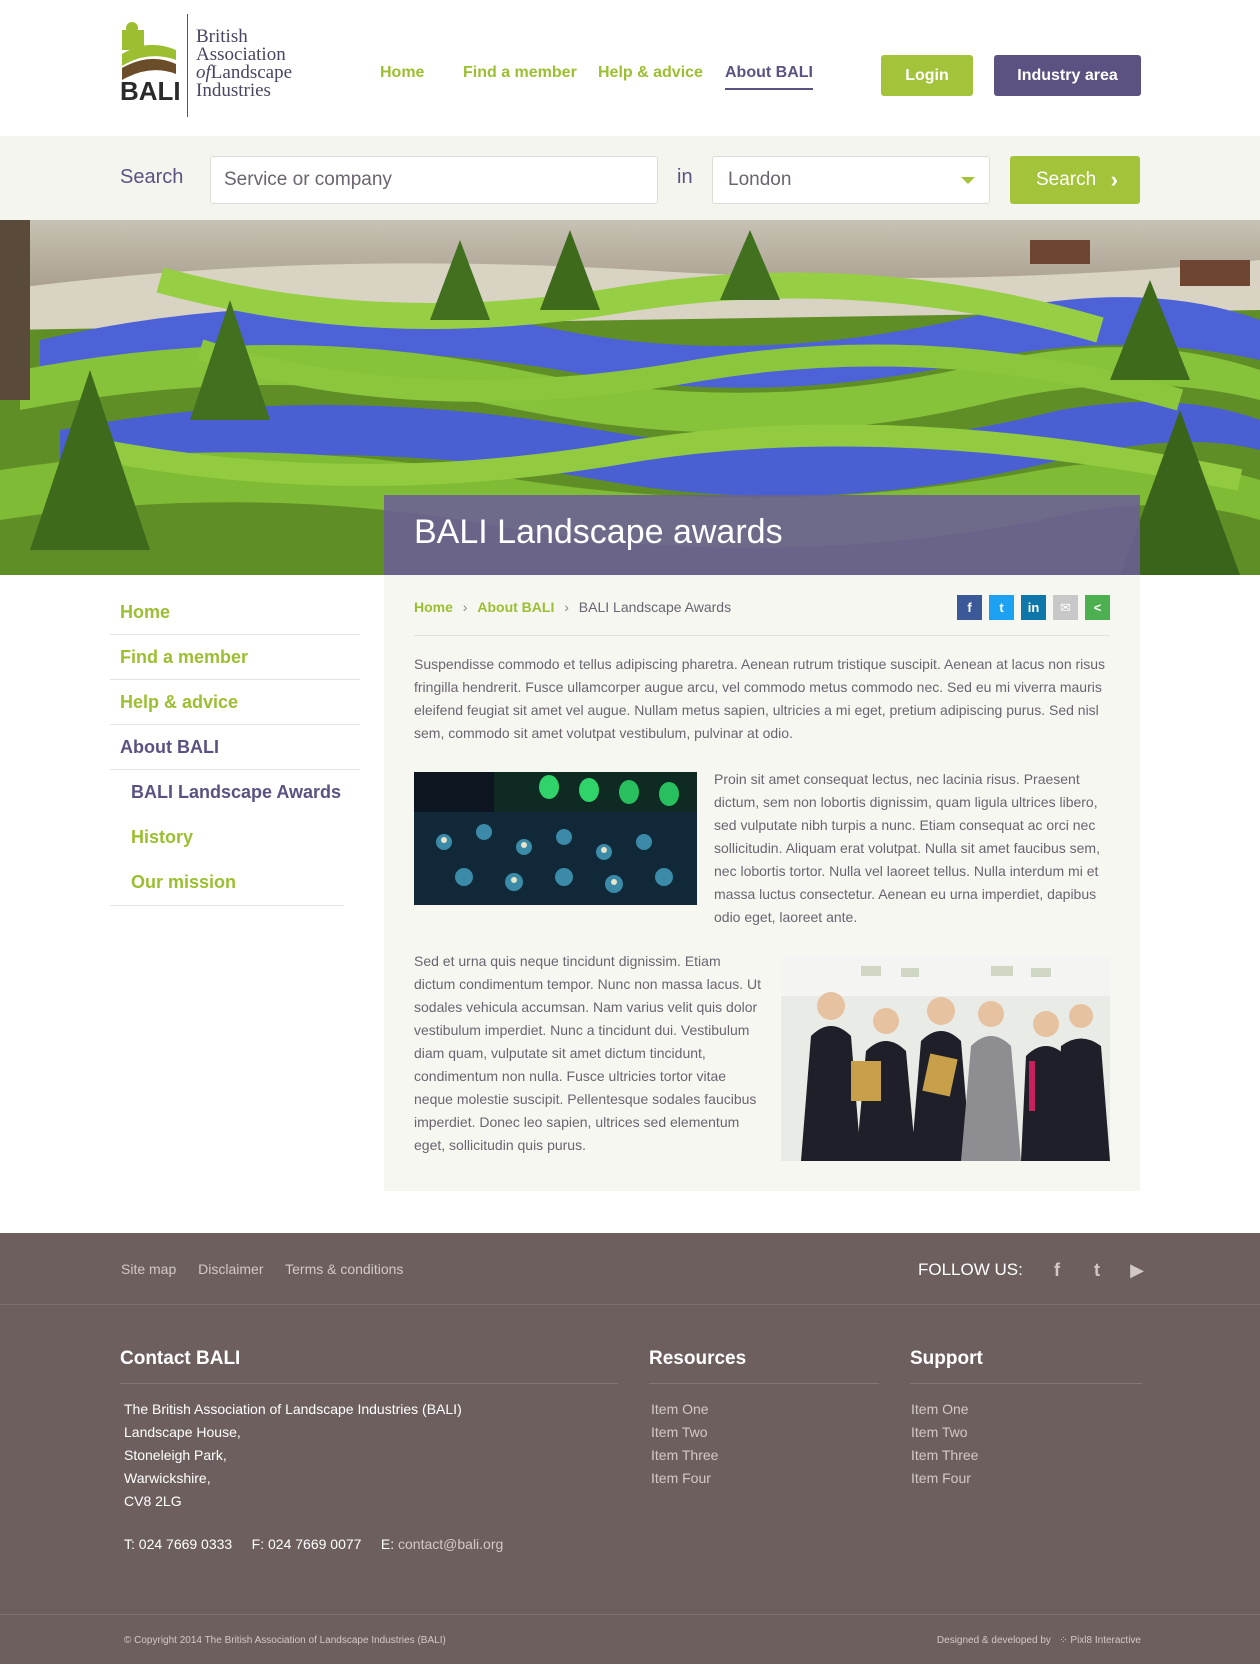  I want to click on resources-divider, so click(764, 1383).